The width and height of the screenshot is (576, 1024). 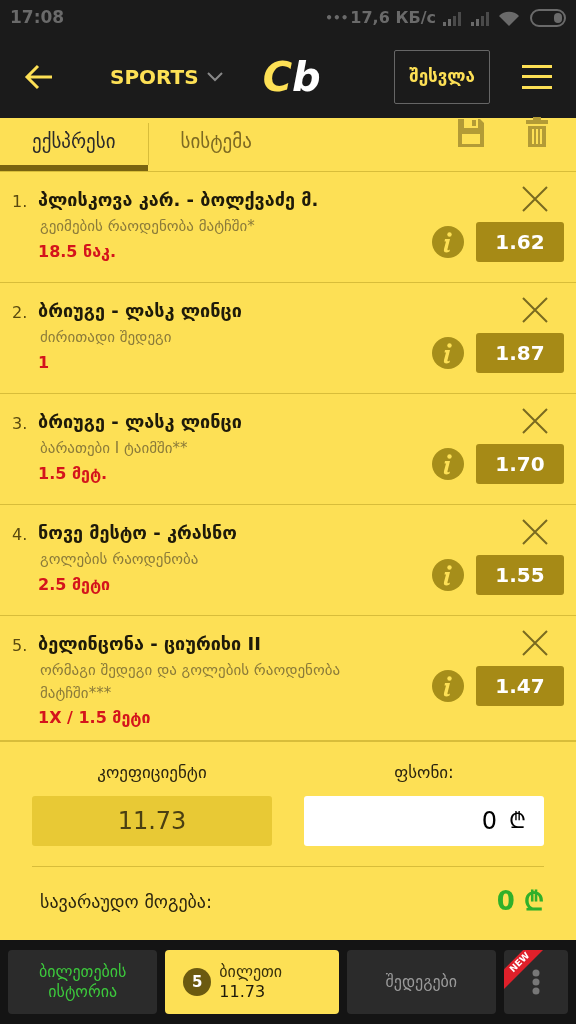 What do you see at coordinates (20, 313) in the screenshot?
I see `item-number: 2.` at bounding box center [20, 313].